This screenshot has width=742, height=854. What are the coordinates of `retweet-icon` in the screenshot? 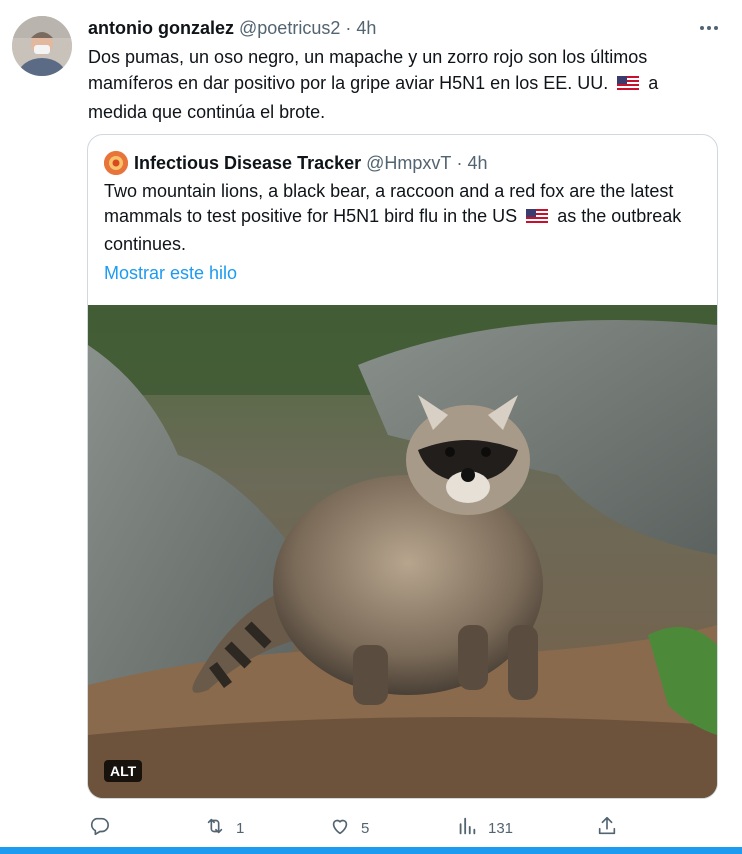 It's located at (220, 828).